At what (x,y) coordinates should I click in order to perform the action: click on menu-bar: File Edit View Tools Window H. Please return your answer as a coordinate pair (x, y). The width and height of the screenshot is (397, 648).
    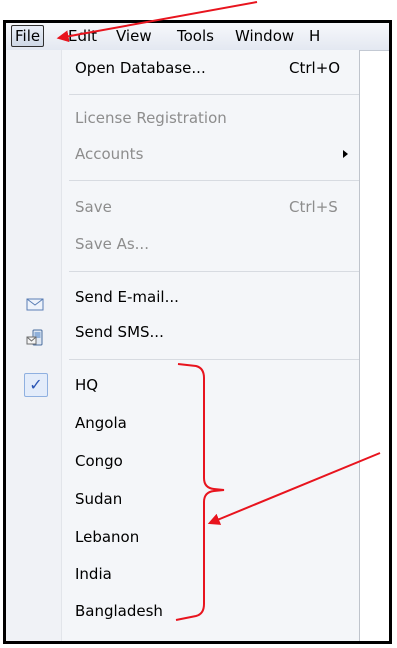
    Looking at the image, I should click on (197, 37).